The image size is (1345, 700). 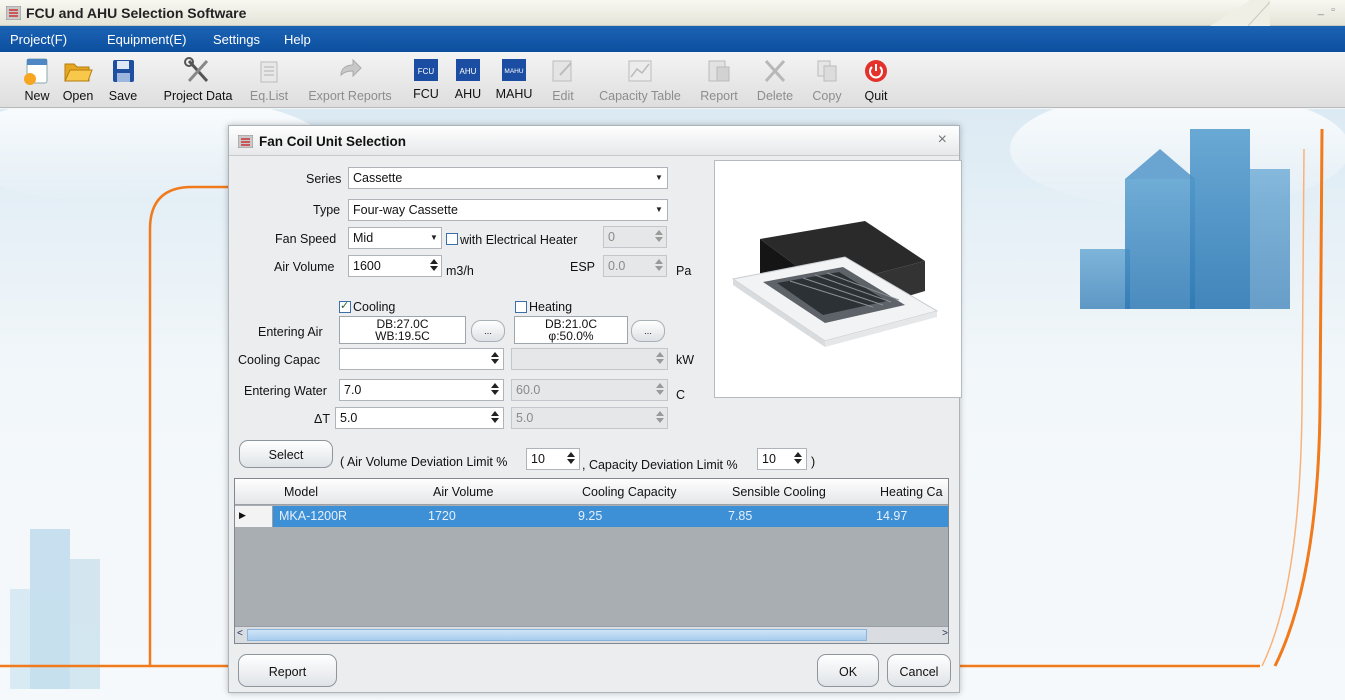 What do you see at coordinates (660, 390) in the screenshot?
I see `entering-water-heating-spinner` at bounding box center [660, 390].